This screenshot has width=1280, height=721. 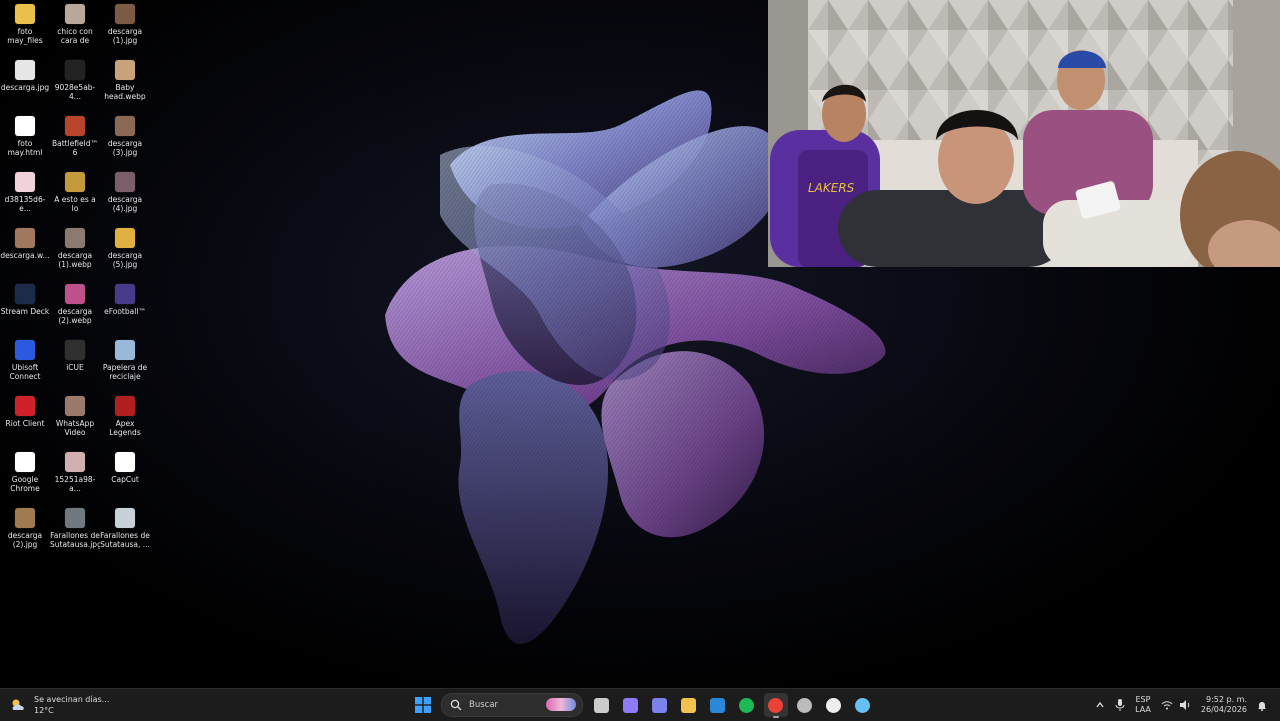 What do you see at coordinates (456, 705) in the screenshot?
I see `search-icon` at bounding box center [456, 705].